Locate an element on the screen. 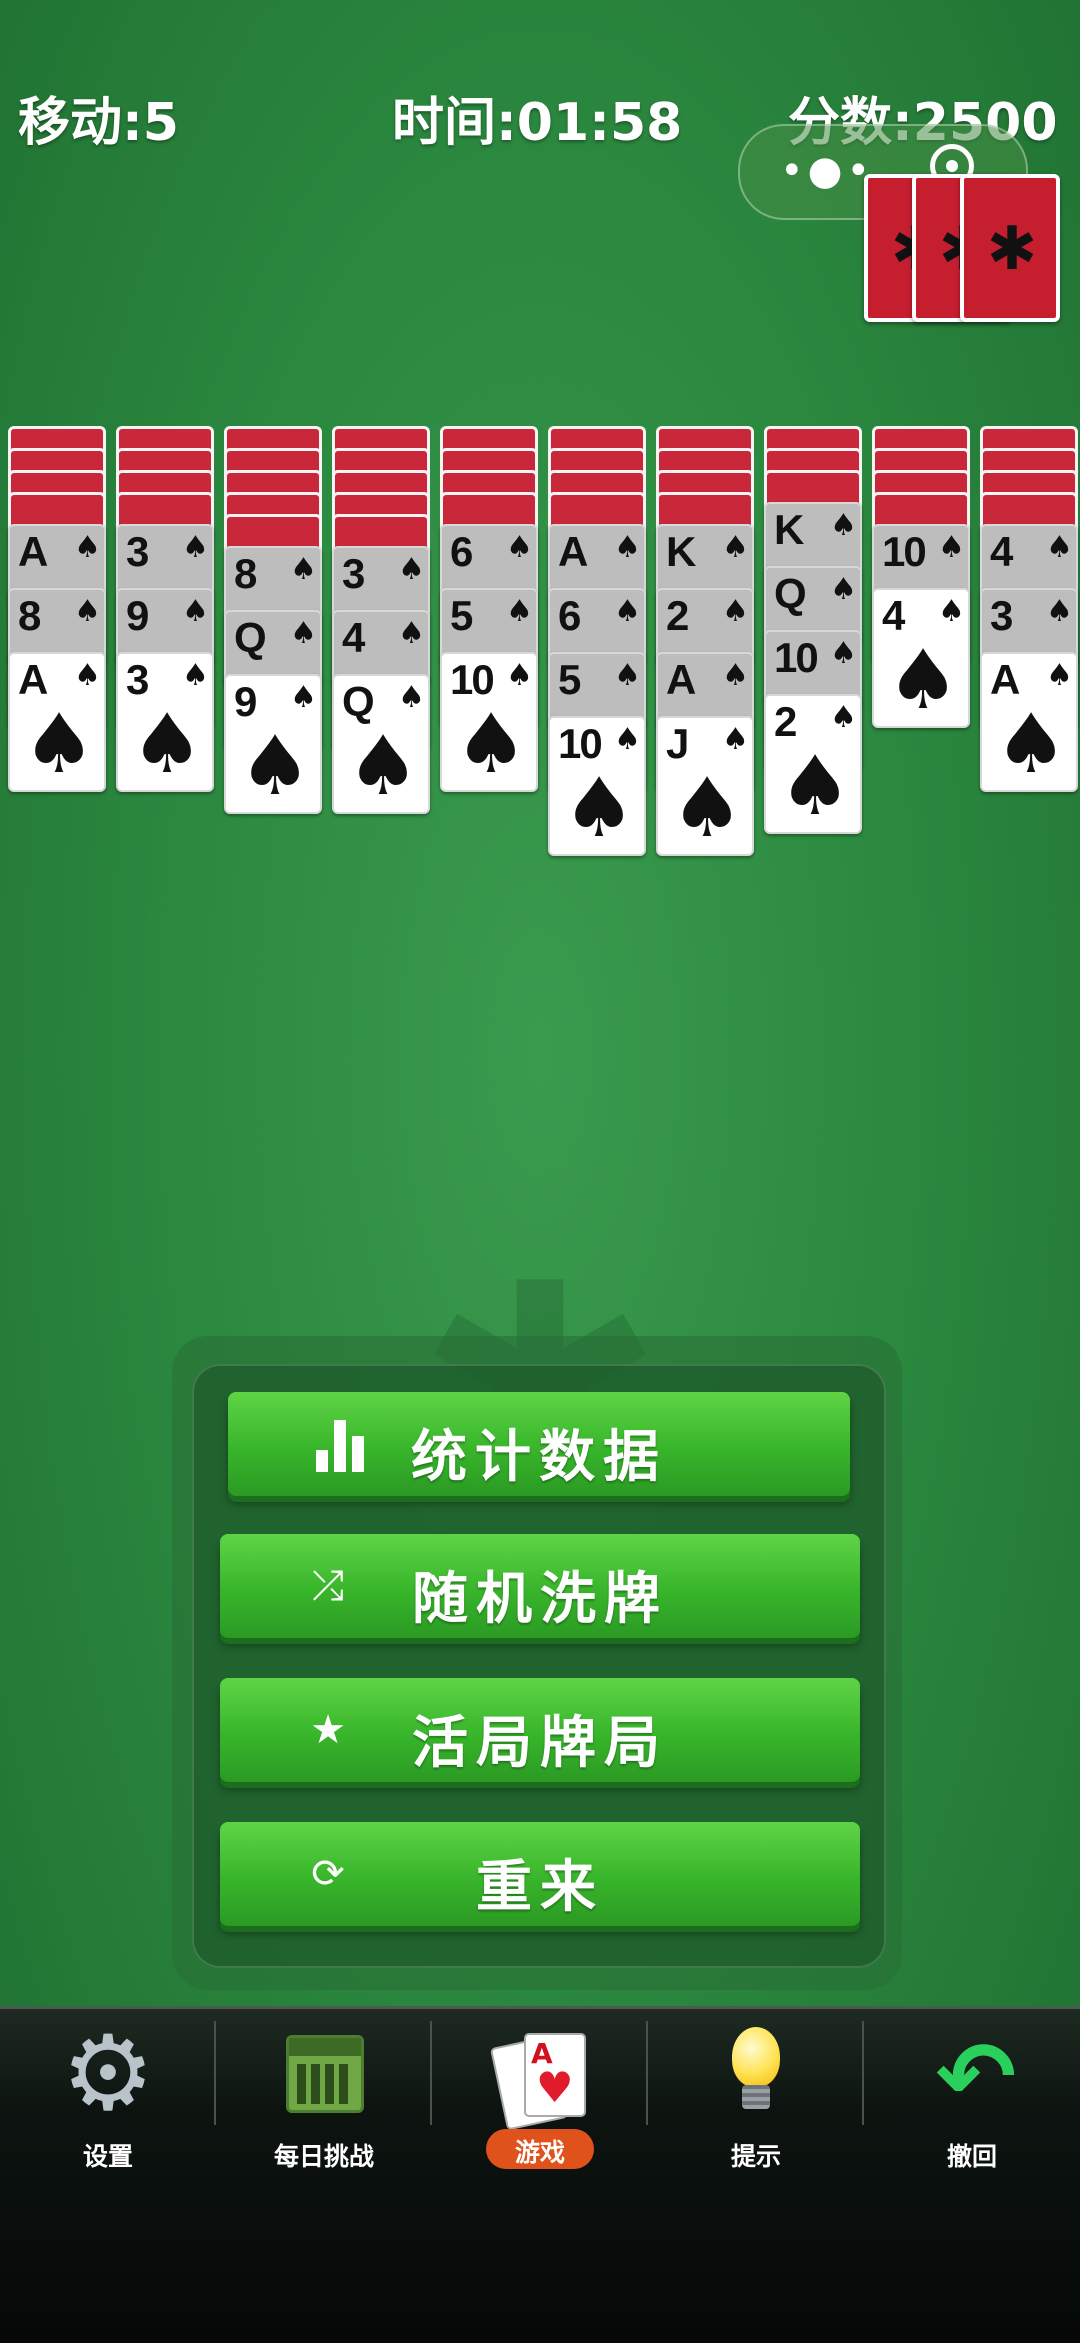 The height and width of the screenshot is (2343, 1080). random-deal-button: ⤮ 随机洗牌 is located at coordinates (540, 1586).